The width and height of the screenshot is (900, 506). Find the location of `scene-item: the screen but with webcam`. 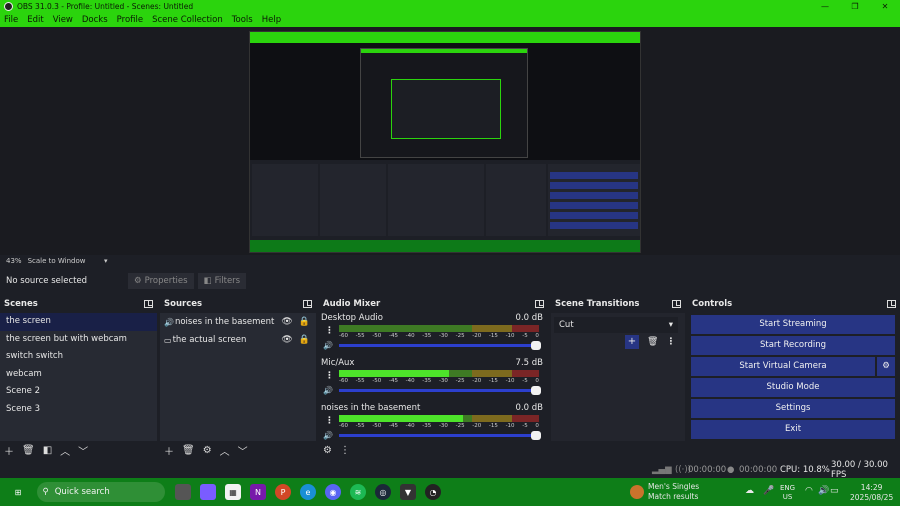

scene-item: the screen but with webcam is located at coordinates (78, 340).